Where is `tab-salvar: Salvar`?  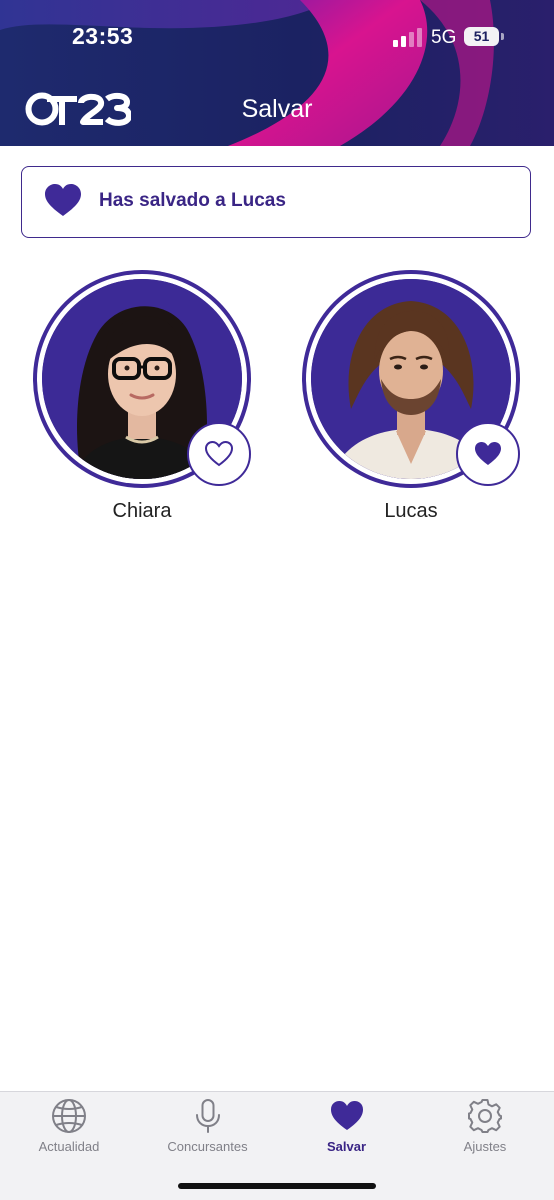
tab-salvar: Salvar is located at coordinates (346, 1132).